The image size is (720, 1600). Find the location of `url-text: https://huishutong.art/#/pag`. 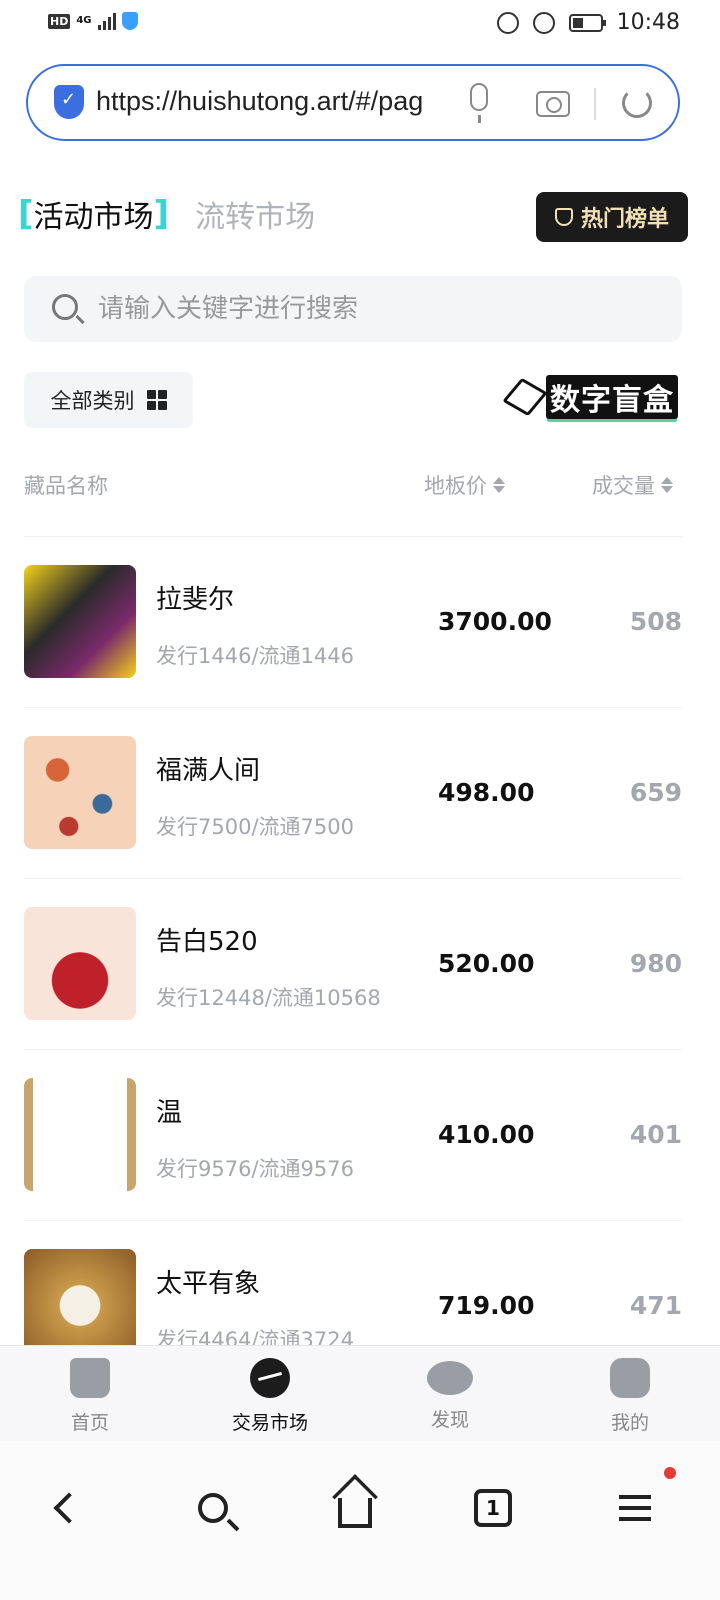

url-text: https://huishutong.art/#/pag is located at coordinates (269, 101).